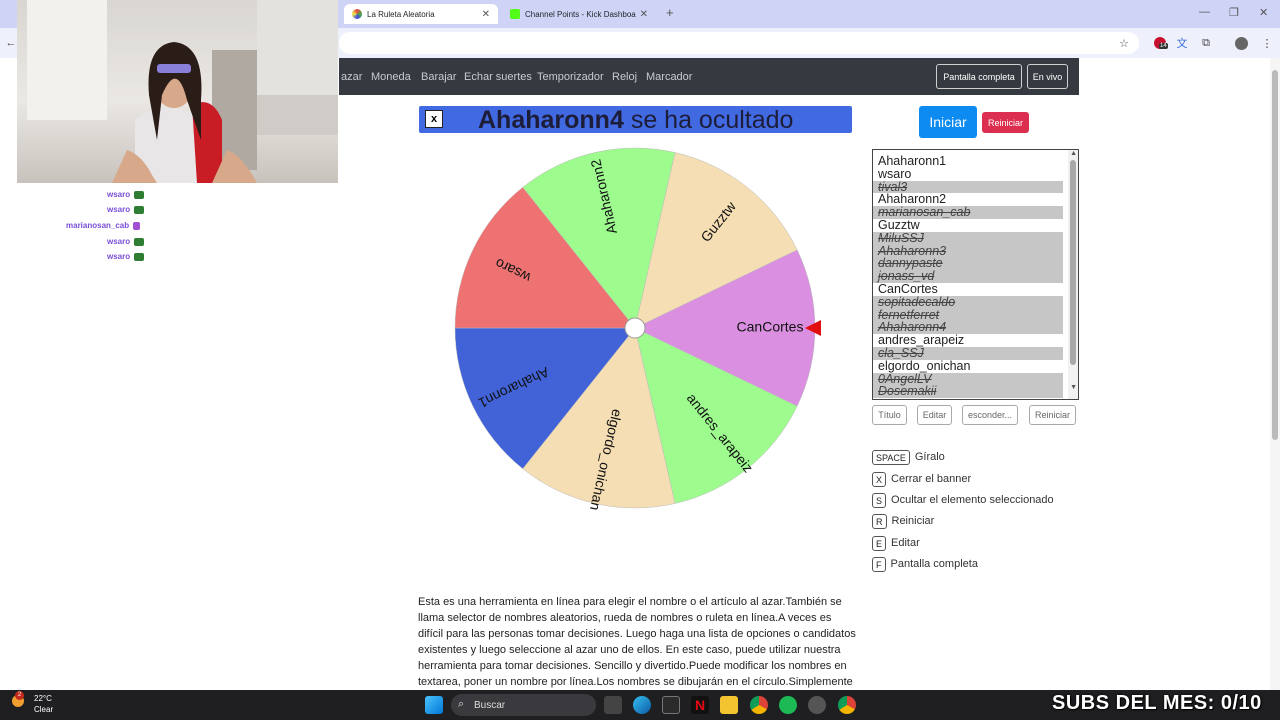 The image size is (1280, 720). What do you see at coordinates (913, 521) in the screenshot?
I see `shortcut-label: Reiniciar` at bounding box center [913, 521].